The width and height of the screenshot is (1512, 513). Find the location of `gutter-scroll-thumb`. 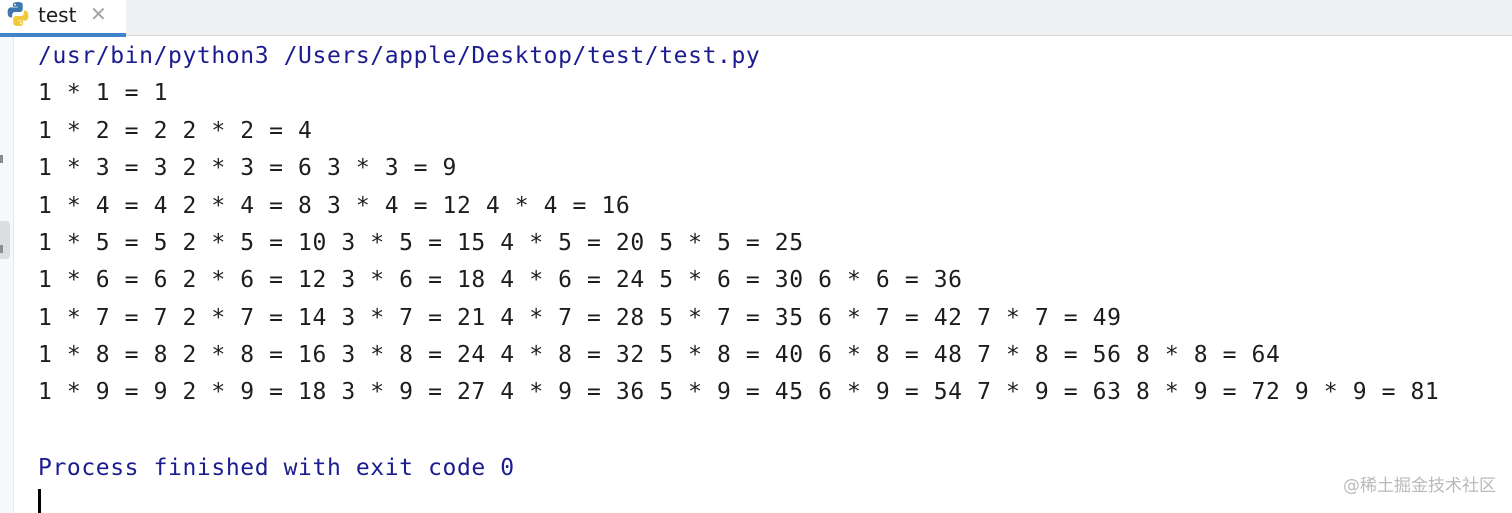

gutter-scroll-thumb is located at coordinates (5, 240).